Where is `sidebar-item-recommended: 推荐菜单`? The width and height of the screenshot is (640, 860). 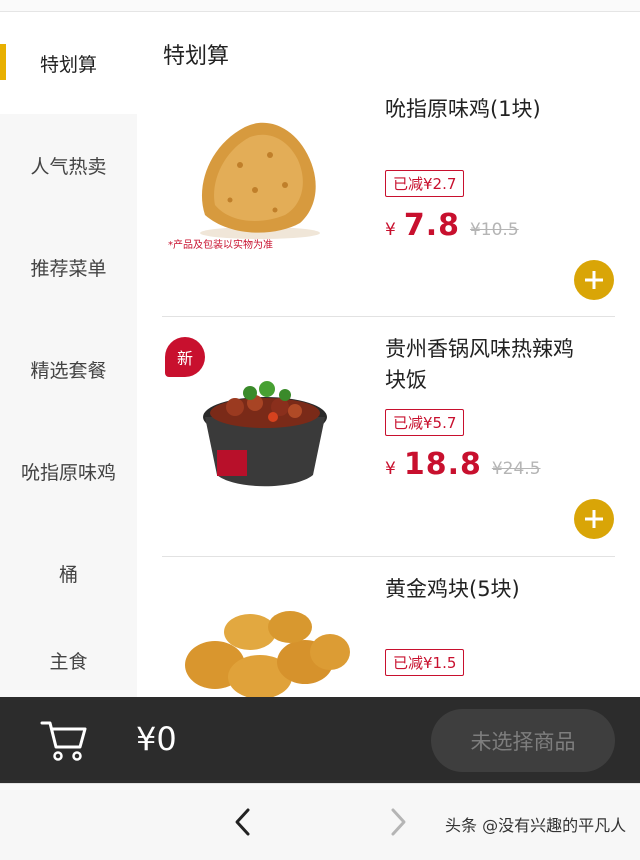 sidebar-item-recommended: 推荐菜单 is located at coordinates (68, 267).